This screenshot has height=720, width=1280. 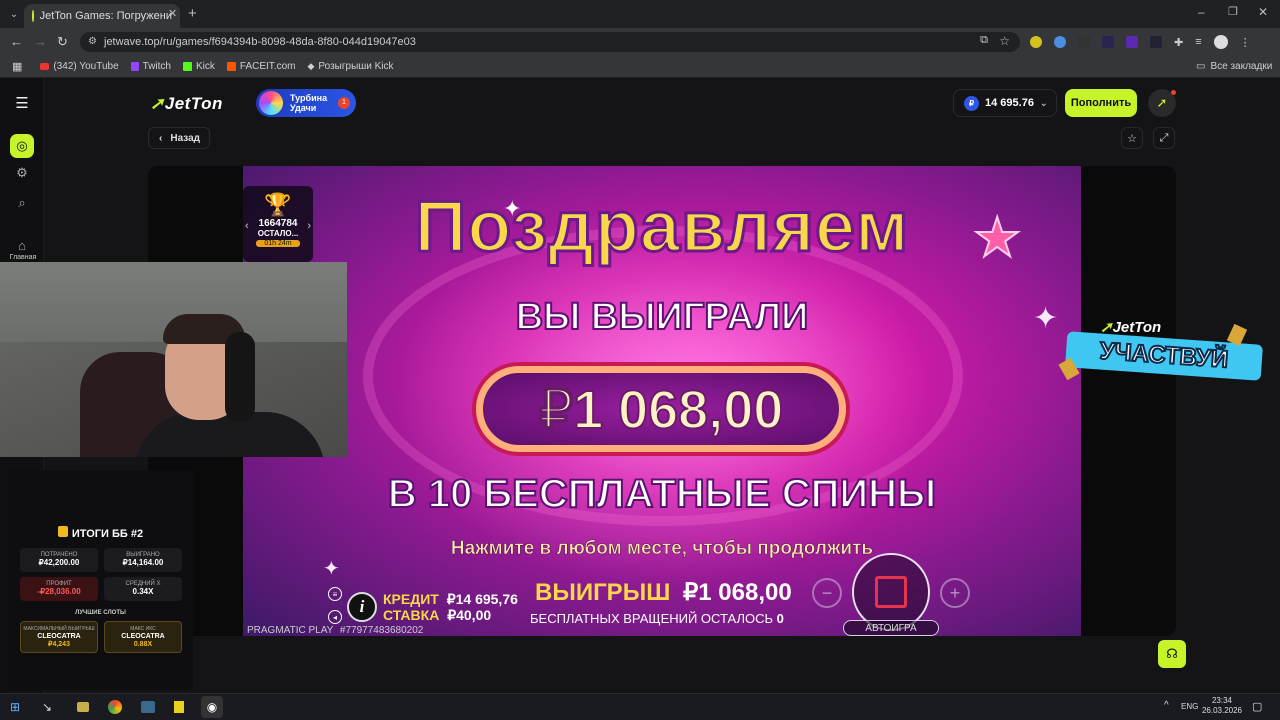 What do you see at coordinates (23, 257) in the screenshot?
I see `home-label: Главная` at bounding box center [23, 257].